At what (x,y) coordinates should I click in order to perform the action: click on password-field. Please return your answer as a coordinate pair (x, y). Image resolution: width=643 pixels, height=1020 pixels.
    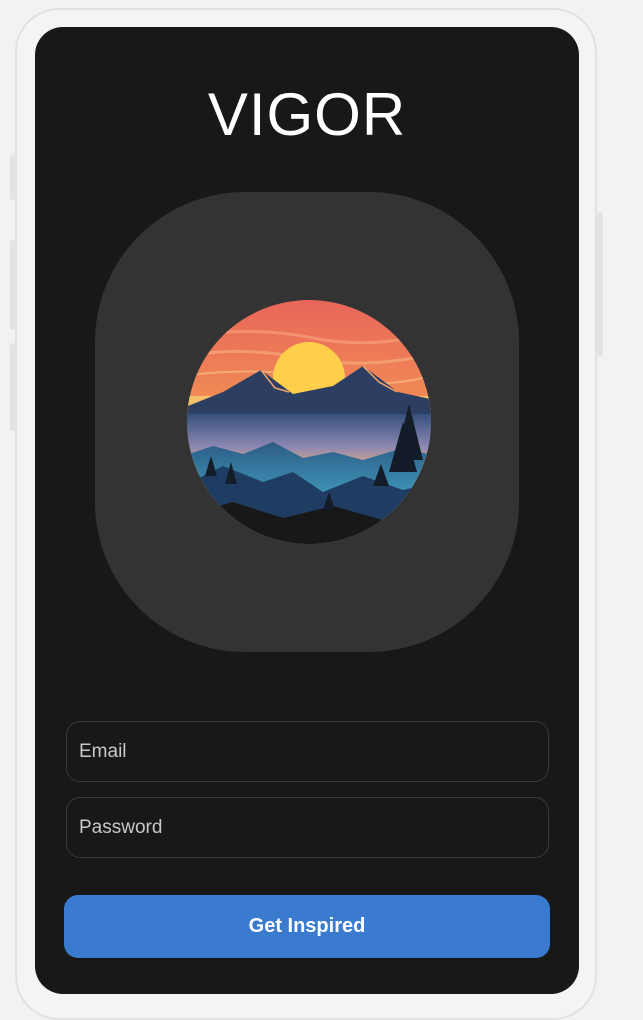
    Looking at the image, I should click on (307, 827).